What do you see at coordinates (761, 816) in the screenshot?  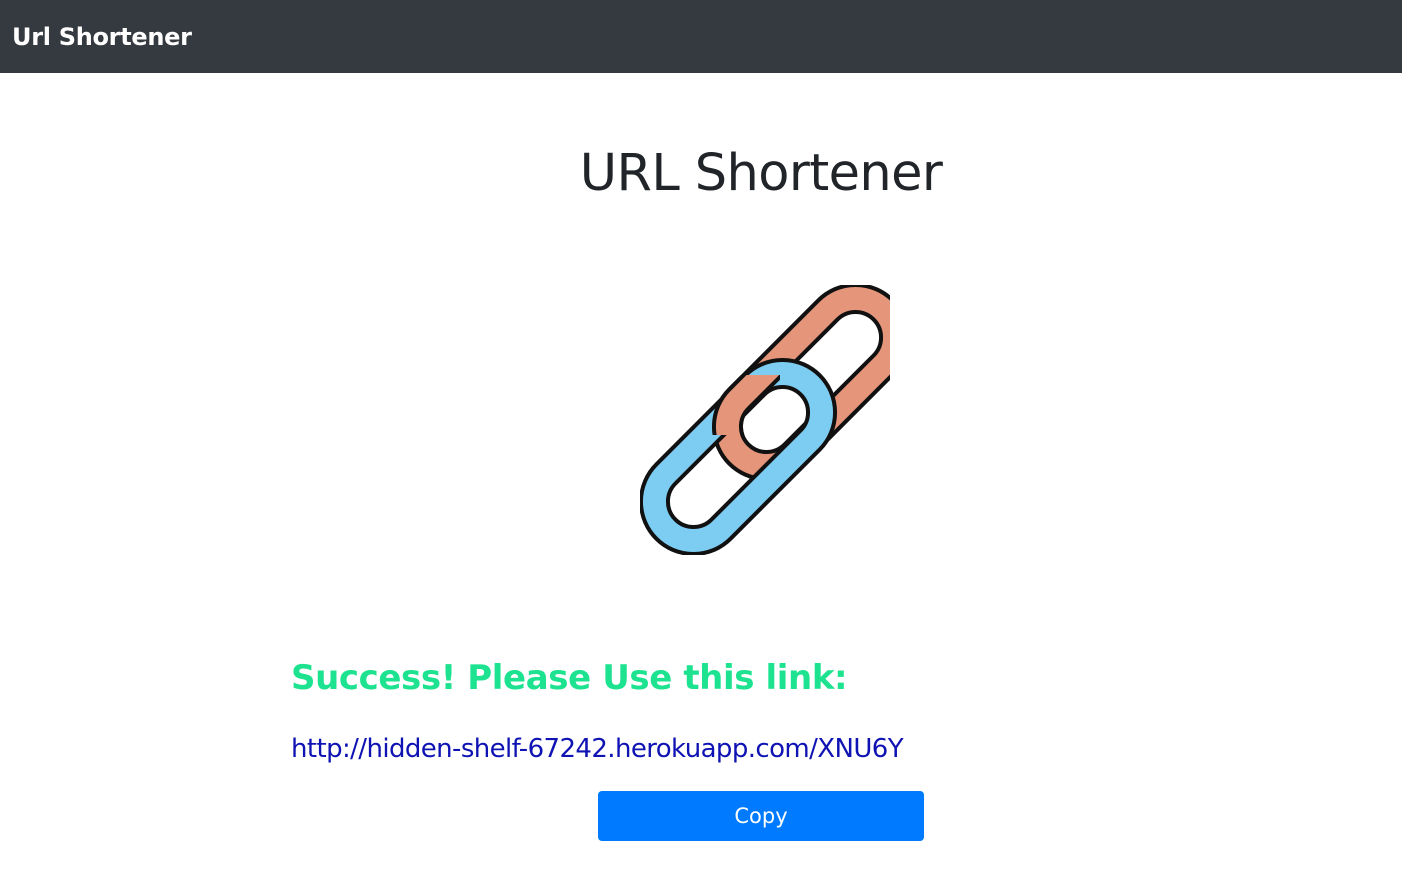 I see `copy-button: Copy` at bounding box center [761, 816].